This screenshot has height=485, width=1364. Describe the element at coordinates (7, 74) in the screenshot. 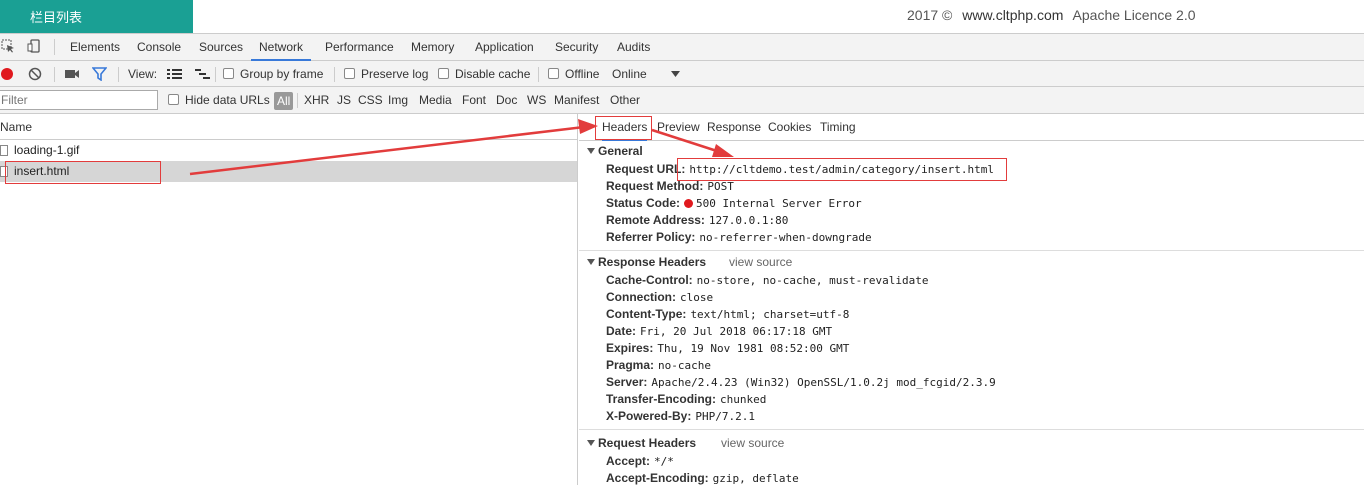

I see `record-icon` at that location.